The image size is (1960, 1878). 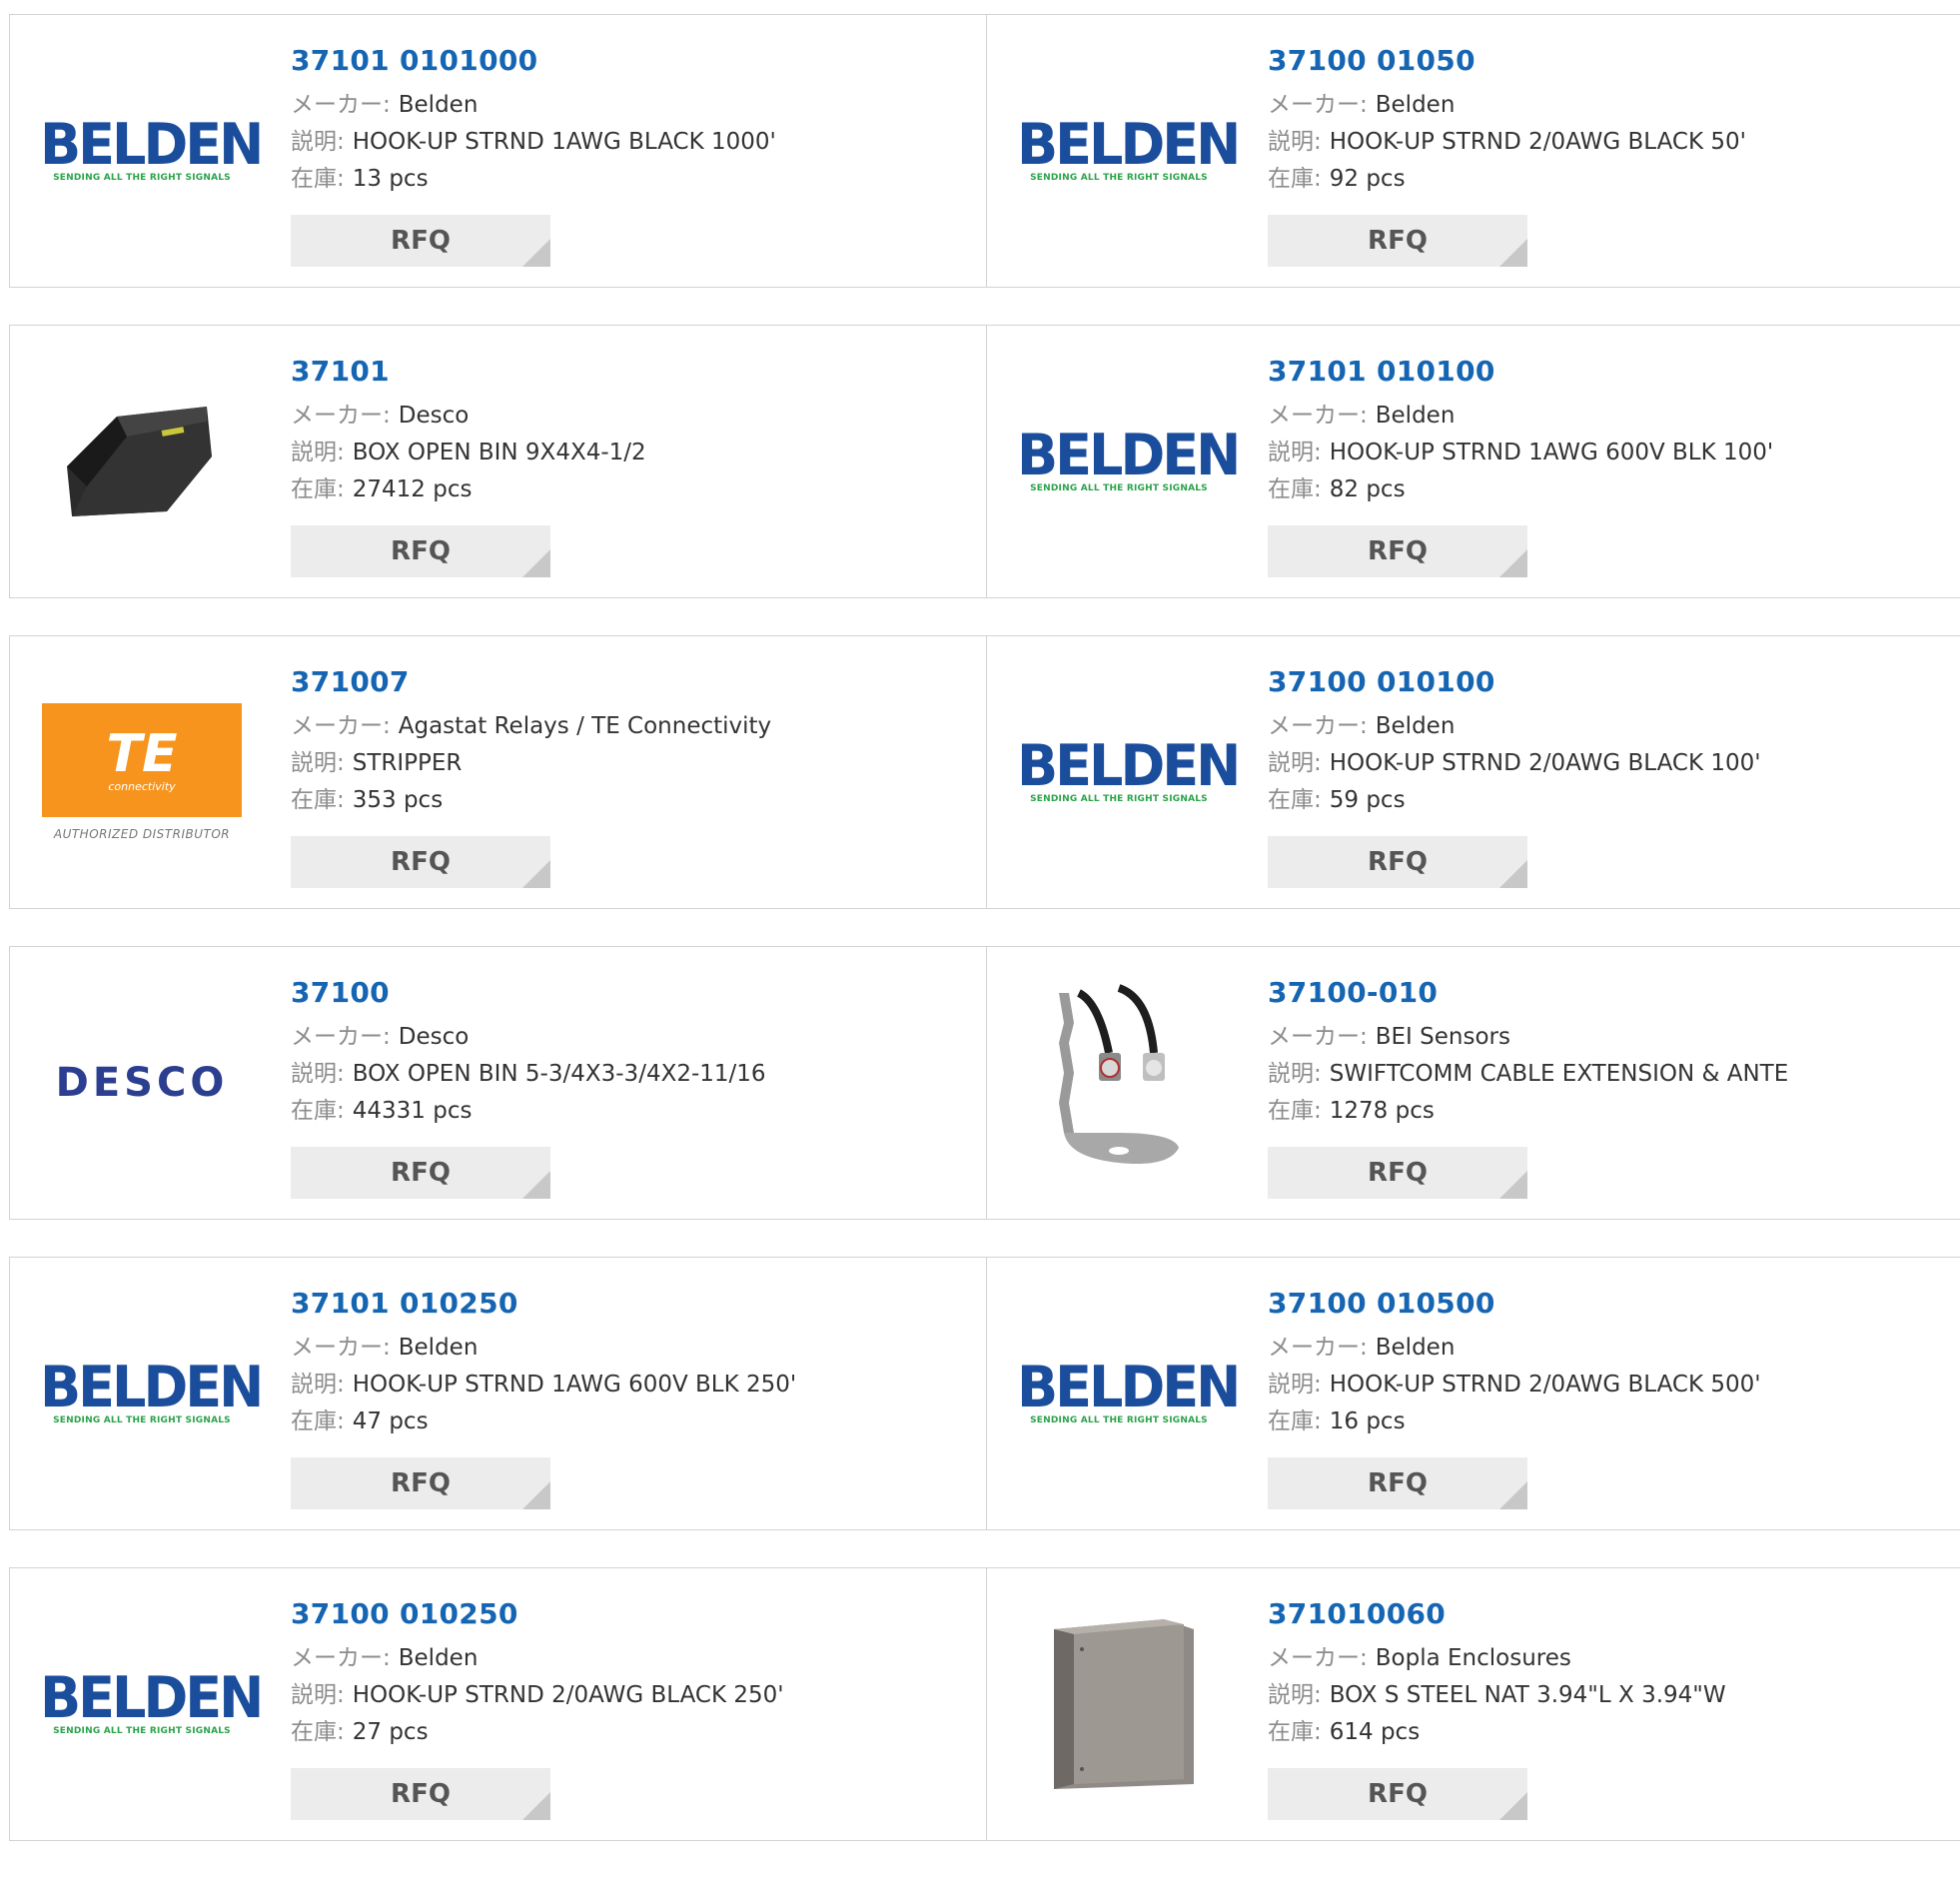 I want to click on description-row: 説明: BOX OPEN BIN 5-3/4X3-3/4X2-11/16, so click(x=528, y=1074).